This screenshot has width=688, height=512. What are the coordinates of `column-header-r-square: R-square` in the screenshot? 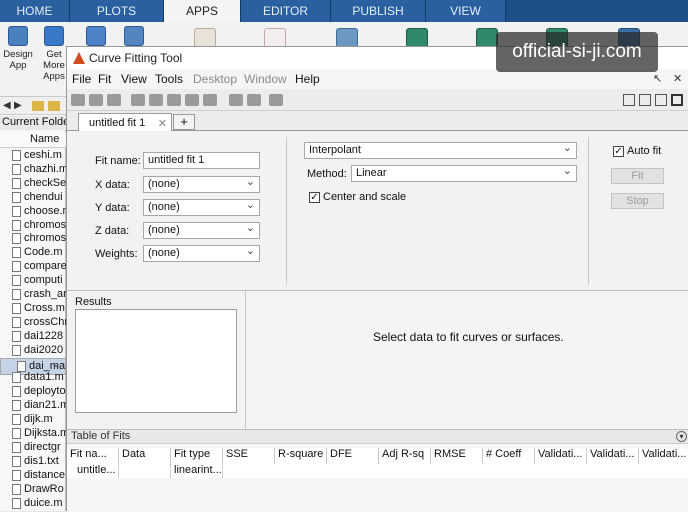 It's located at (301, 456).